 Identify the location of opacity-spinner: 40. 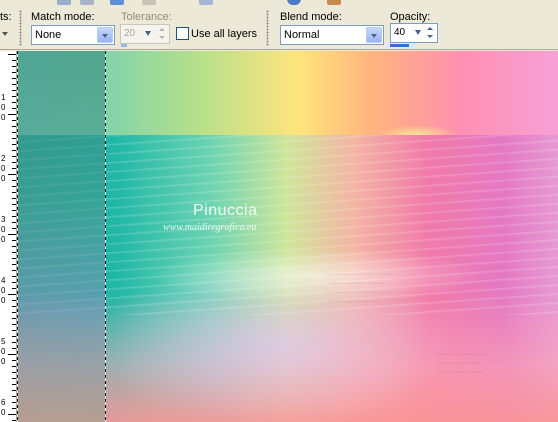
(414, 33).